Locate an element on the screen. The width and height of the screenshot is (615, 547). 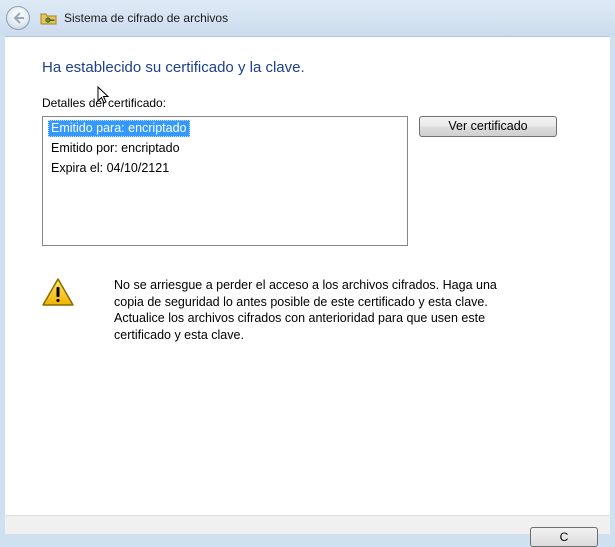
list-item: Emitido por: encriptado is located at coordinates (115, 148).